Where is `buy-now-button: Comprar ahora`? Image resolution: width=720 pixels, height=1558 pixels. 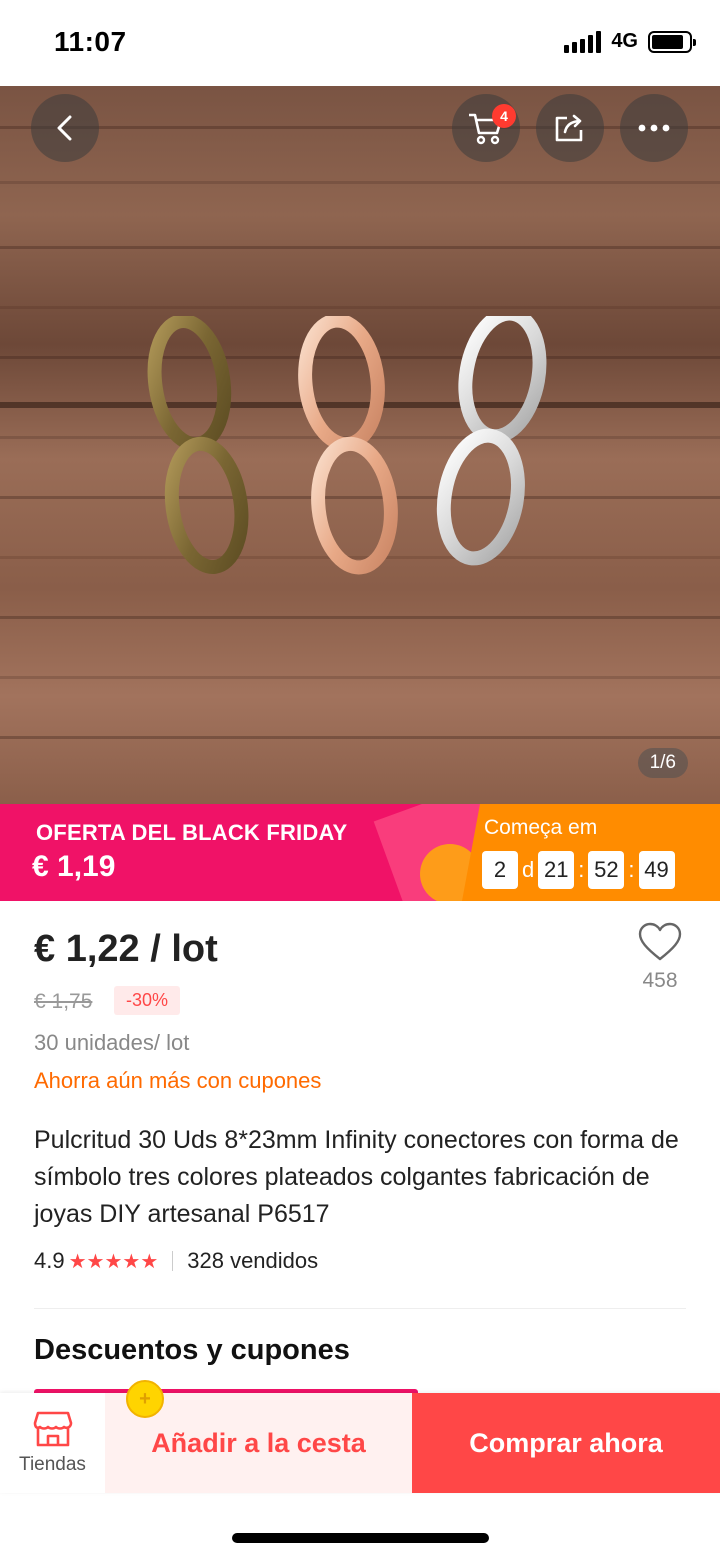 buy-now-button: Comprar ahora is located at coordinates (566, 1443).